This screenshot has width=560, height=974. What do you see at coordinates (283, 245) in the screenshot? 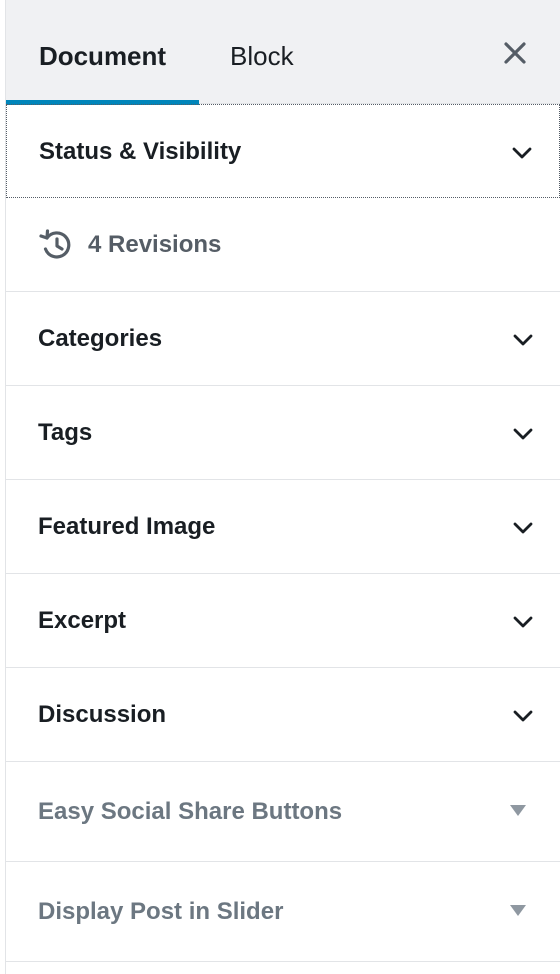
I see `panel-revisions: 4 Revisions` at bounding box center [283, 245].